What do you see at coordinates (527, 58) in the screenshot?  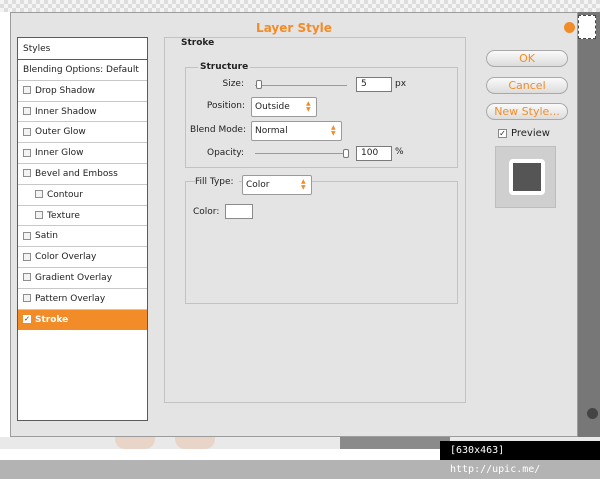 I see `ok-button: OK` at bounding box center [527, 58].